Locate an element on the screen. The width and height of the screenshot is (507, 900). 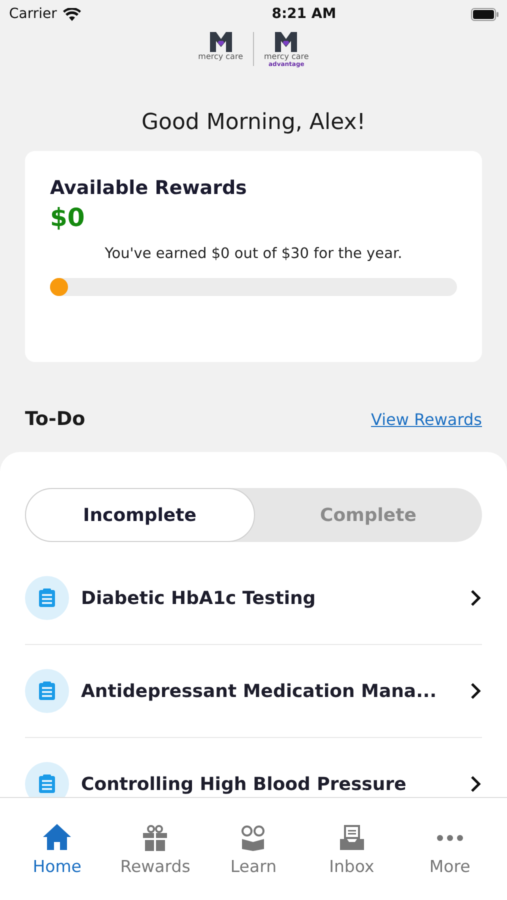
view-rewards-link: View Rewards is located at coordinates (426, 419).